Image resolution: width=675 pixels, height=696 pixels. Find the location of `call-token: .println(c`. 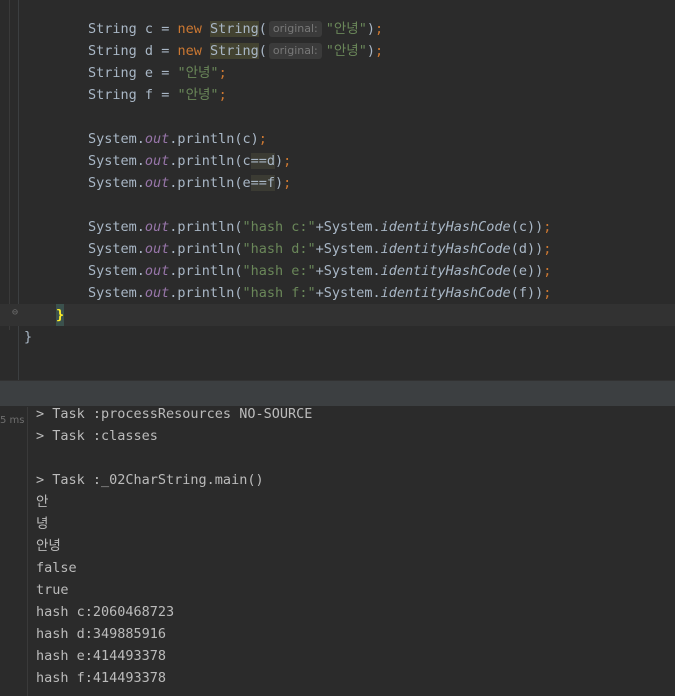

call-token: .println(c is located at coordinates (210, 161).